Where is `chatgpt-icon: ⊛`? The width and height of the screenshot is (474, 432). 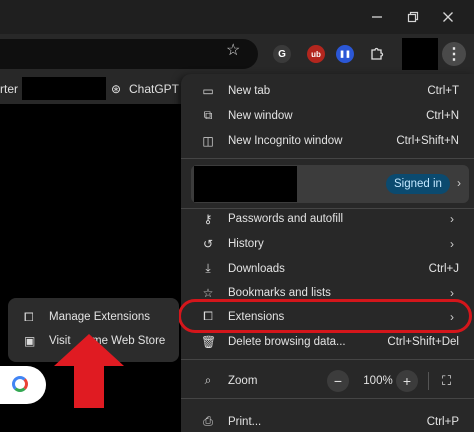 chatgpt-icon: ⊛ is located at coordinates (116, 89).